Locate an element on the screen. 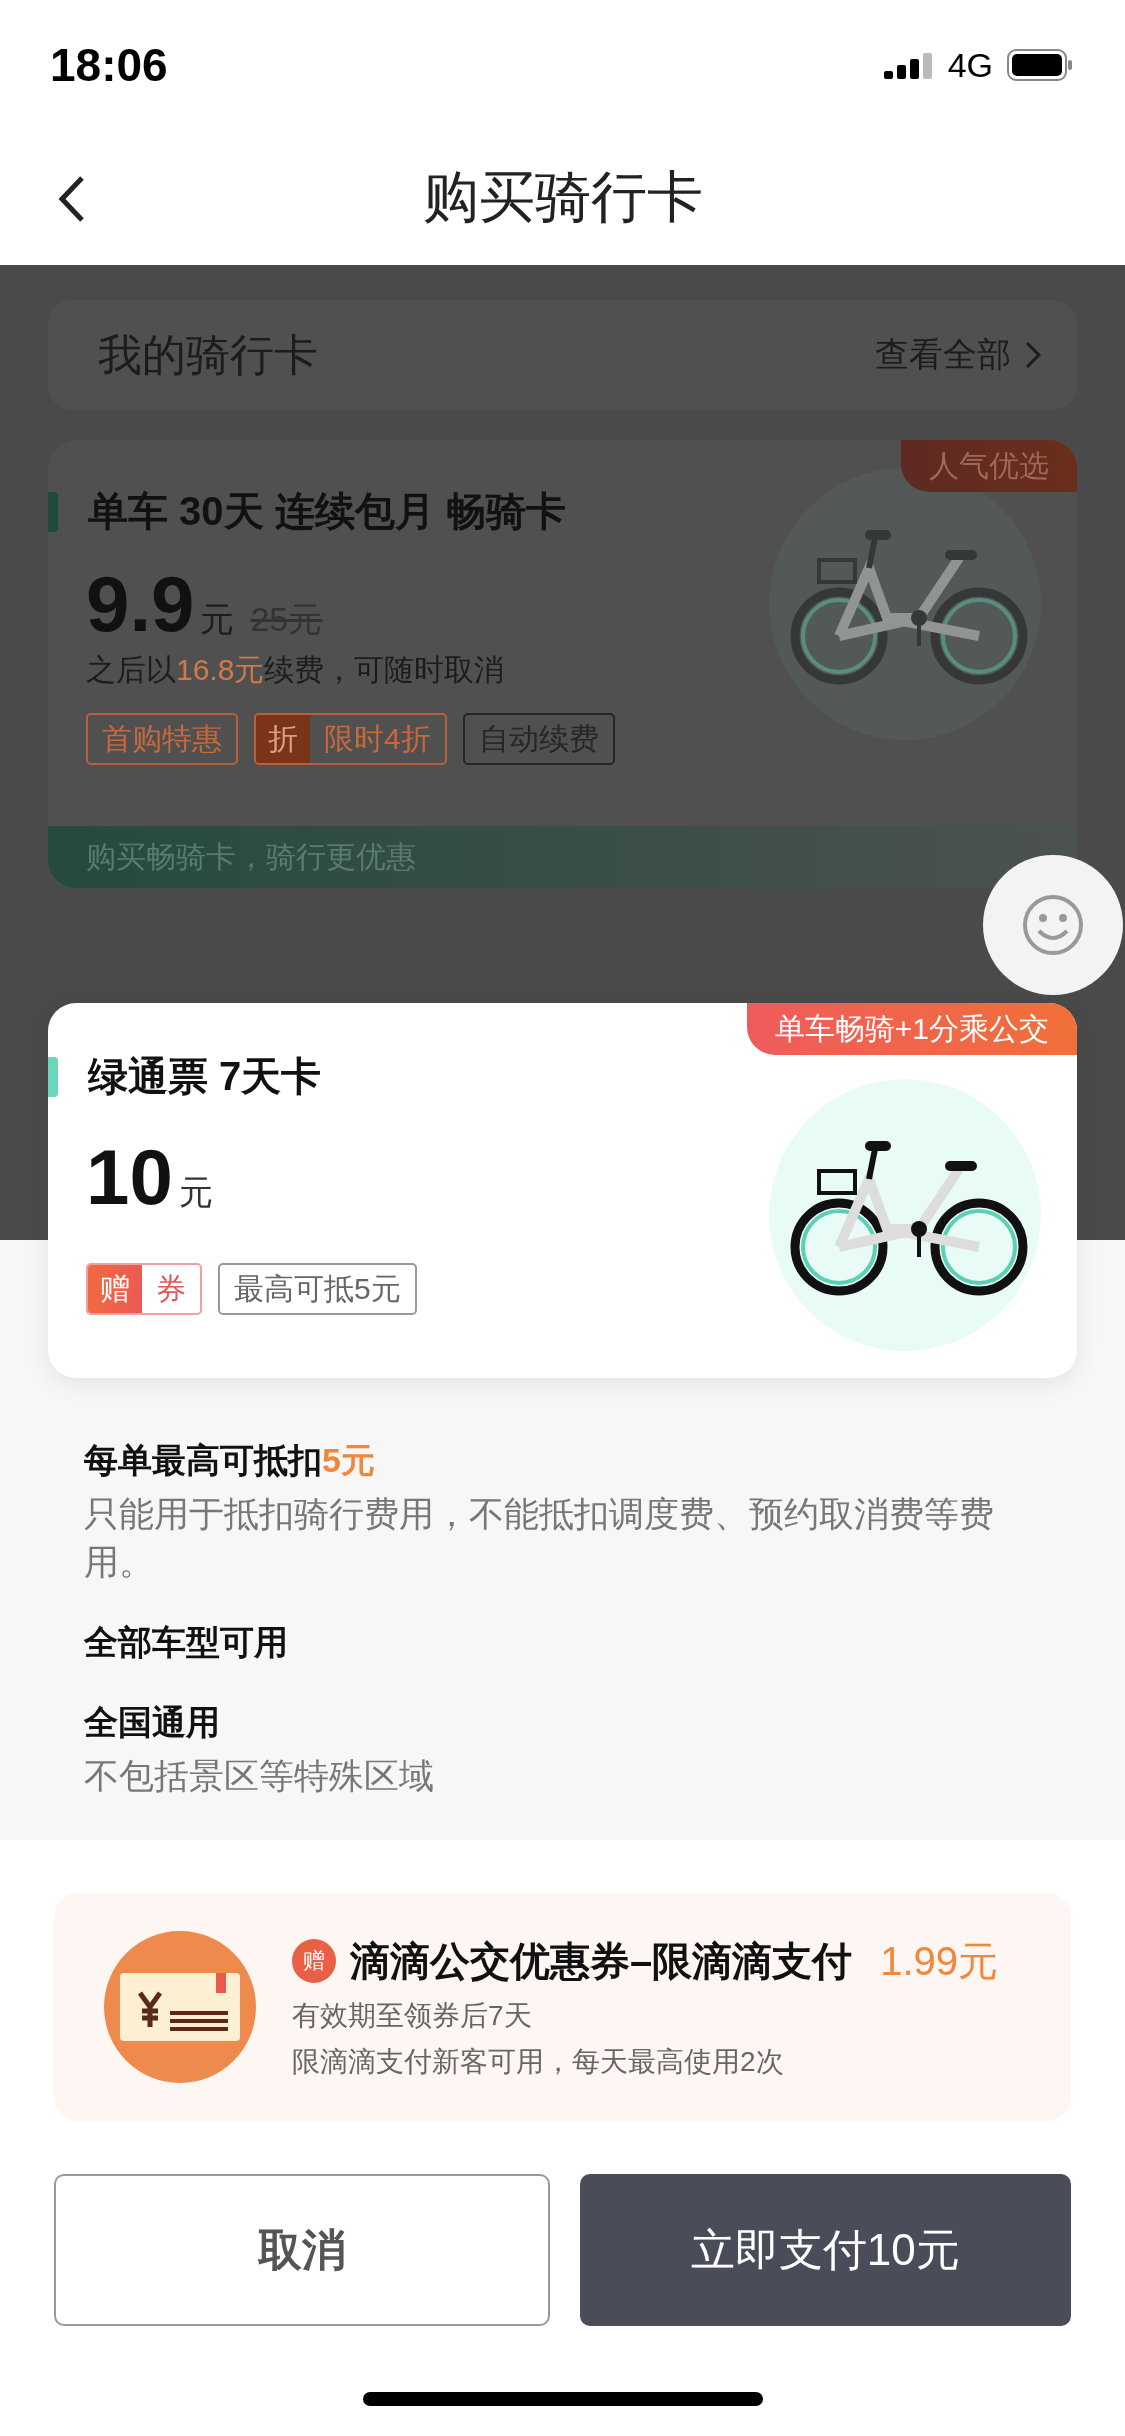  battery-icon is located at coordinates (1040, 65).